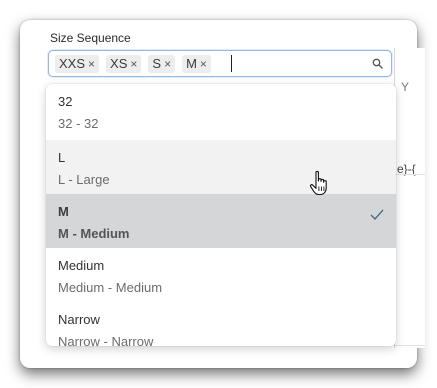 The image size is (437, 388). What do you see at coordinates (110, 287) in the screenshot?
I see `option-description: Medium - Medium` at bounding box center [110, 287].